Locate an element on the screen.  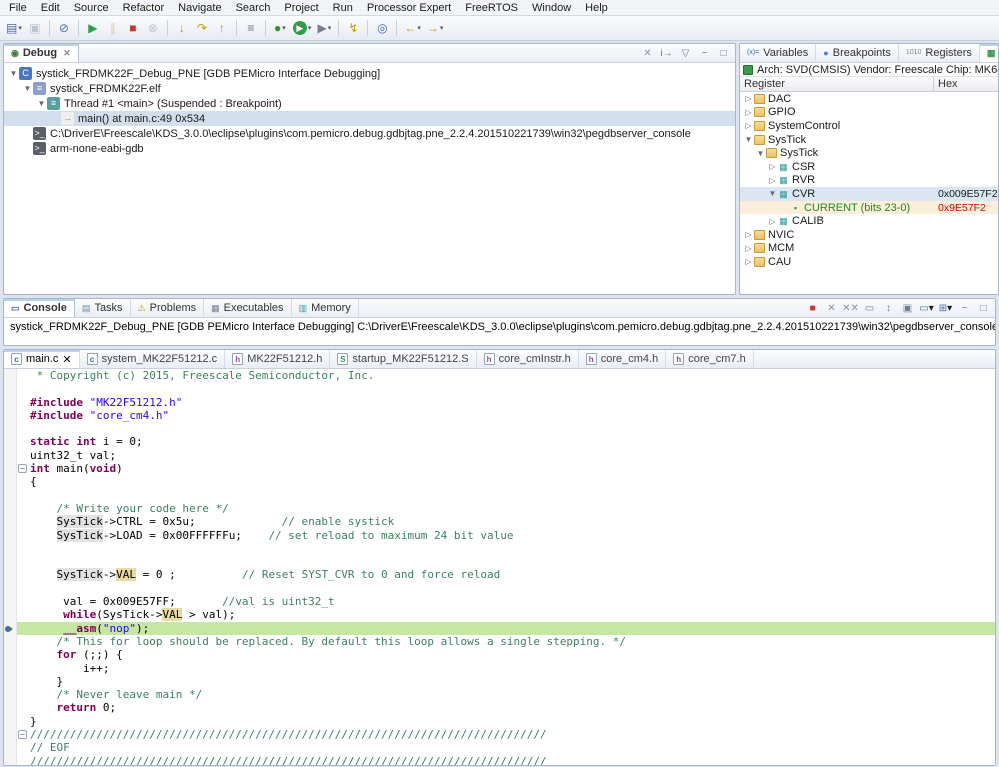
menu-item-navigate: Navigate is located at coordinates (199, 8).